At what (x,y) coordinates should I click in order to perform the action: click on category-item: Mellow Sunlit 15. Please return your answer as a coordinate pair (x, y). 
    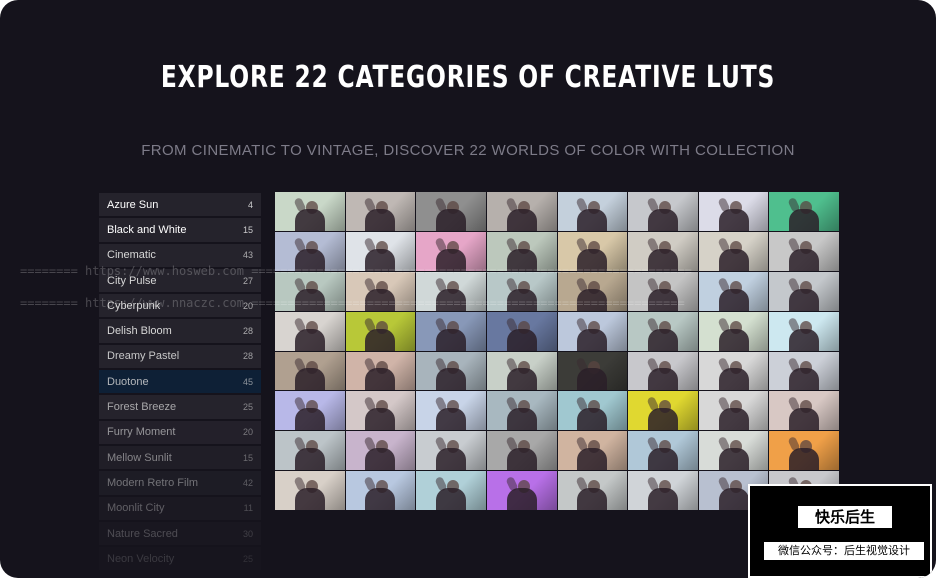
    Looking at the image, I should click on (180, 457).